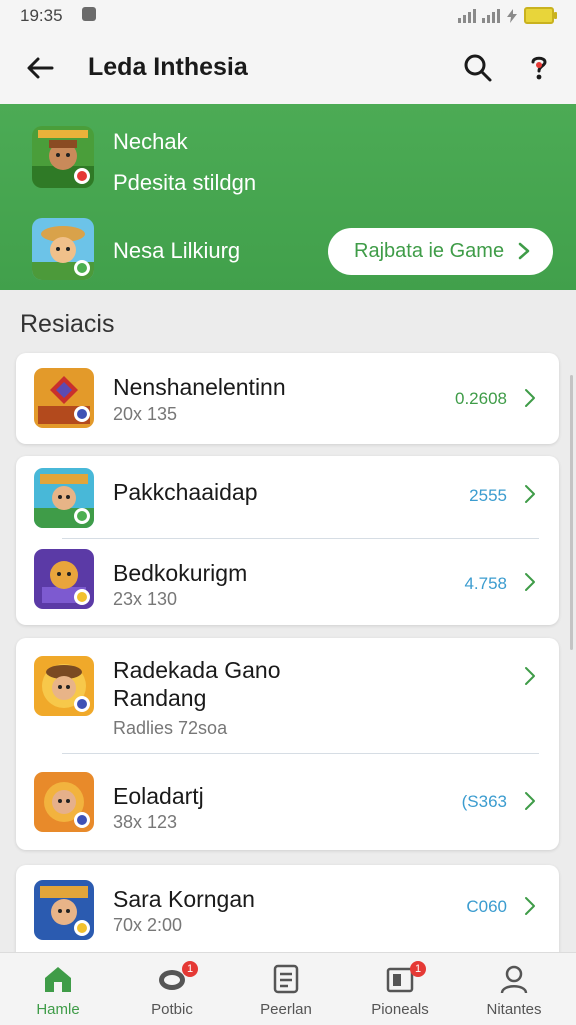  Describe the element at coordinates (172, 1009) in the screenshot. I see `nav-label: Potbic` at that location.